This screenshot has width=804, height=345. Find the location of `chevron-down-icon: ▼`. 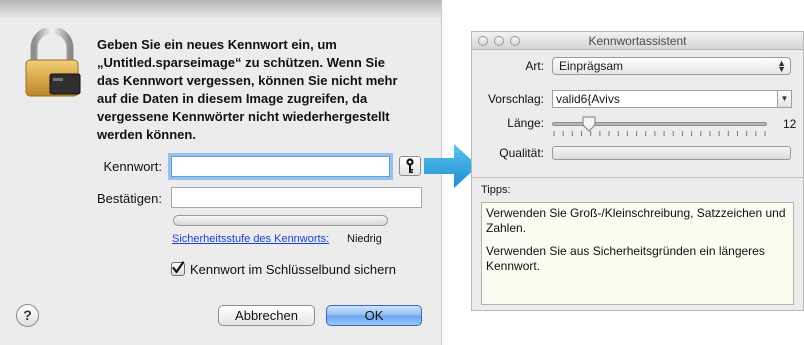

chevron-down-icon: ▼ is located at coordinates (784, 98).